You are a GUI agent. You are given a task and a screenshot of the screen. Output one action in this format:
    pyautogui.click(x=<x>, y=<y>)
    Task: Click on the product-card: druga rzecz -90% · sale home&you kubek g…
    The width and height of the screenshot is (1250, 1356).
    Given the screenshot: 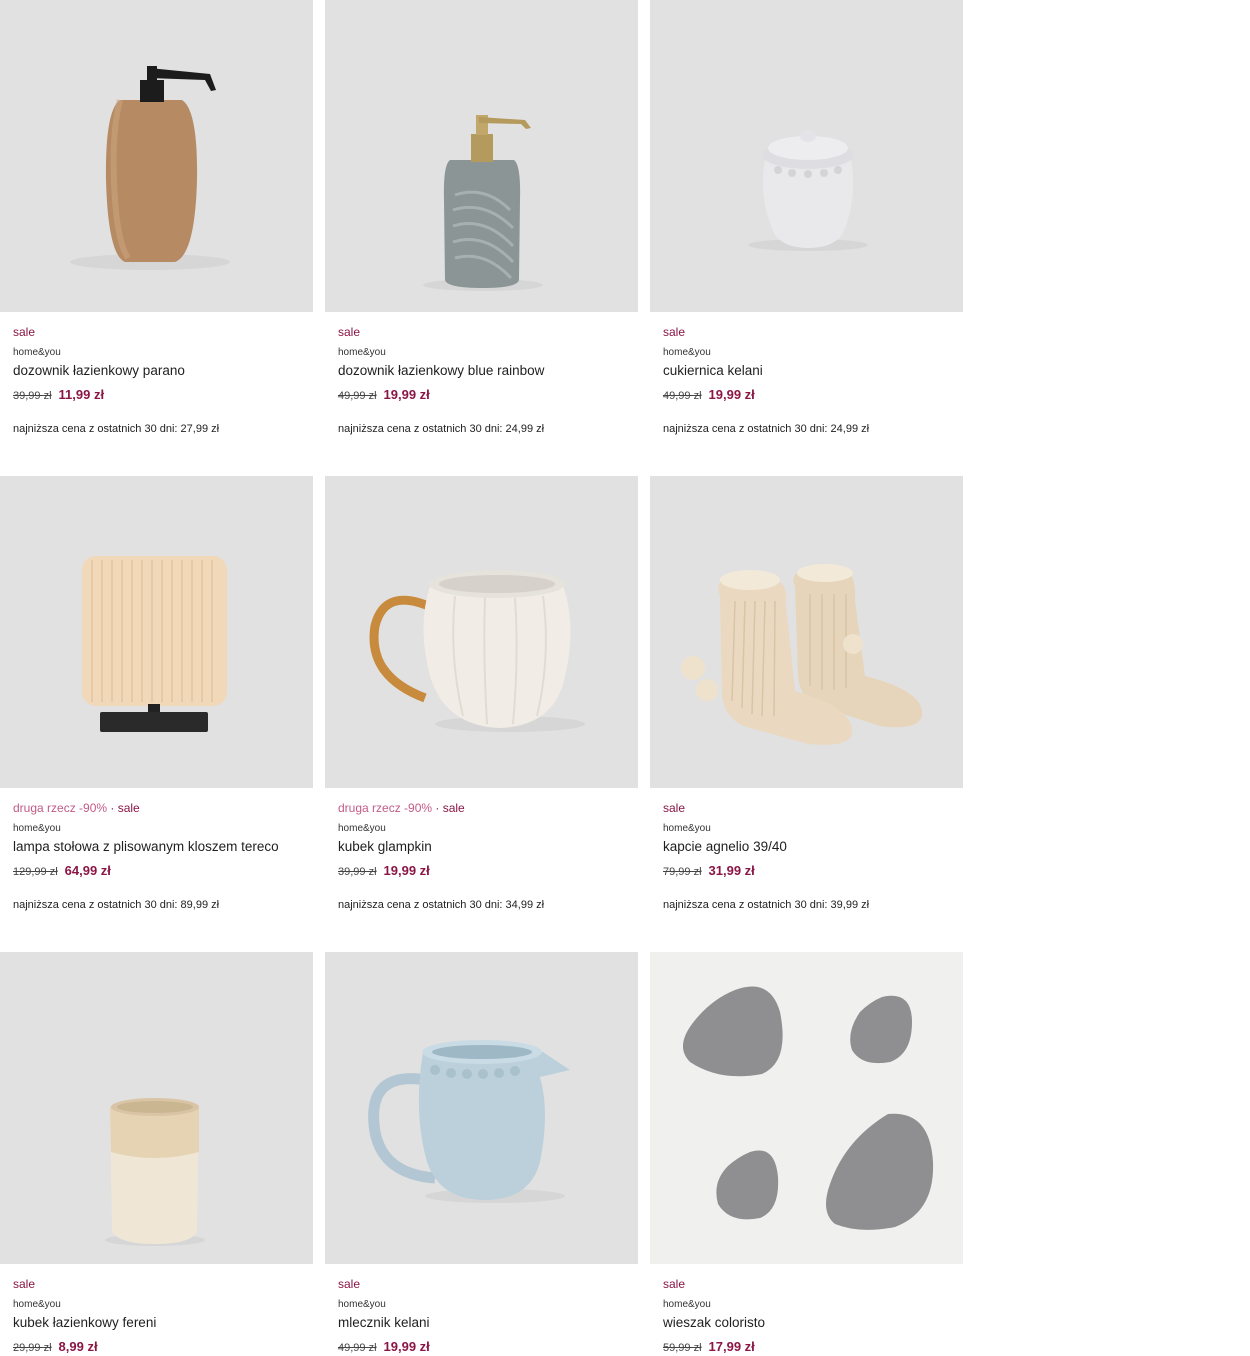 What is the action you would take?
    pyautogui.click(x=481, y=694)
    